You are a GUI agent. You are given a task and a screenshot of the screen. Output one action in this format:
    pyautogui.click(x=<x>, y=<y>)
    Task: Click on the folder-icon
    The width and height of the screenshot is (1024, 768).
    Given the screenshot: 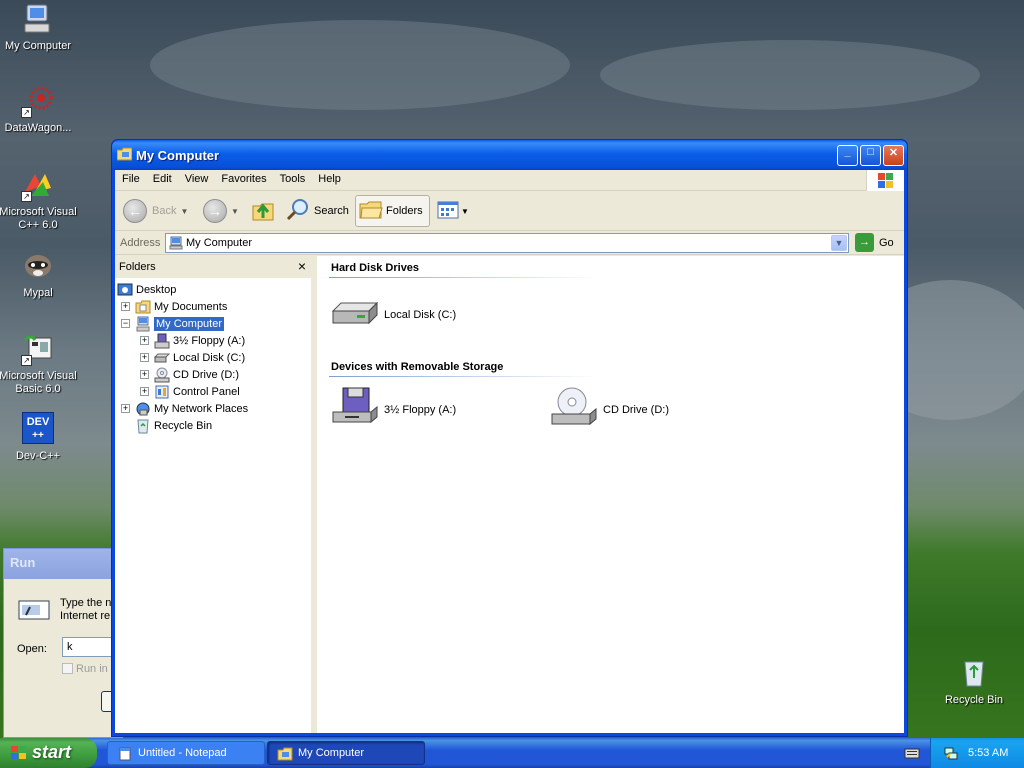 What is the action you would take?
    pyautogui.click(x=143, y=307)
    